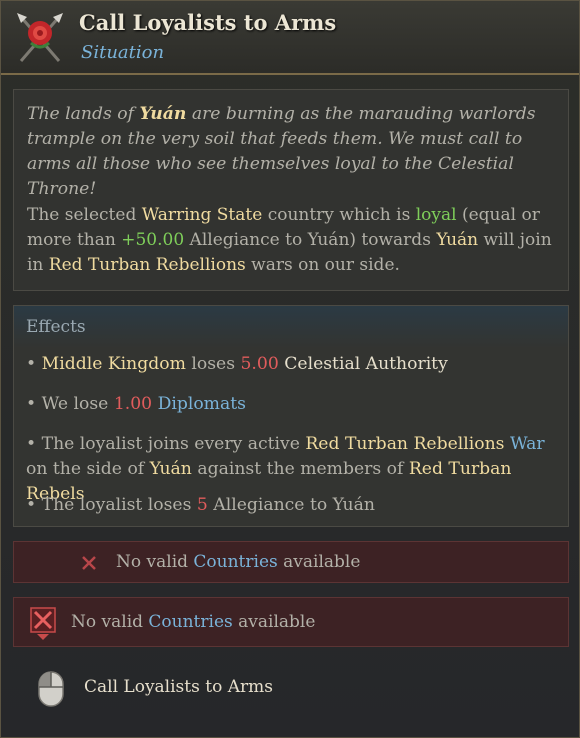 Image resolution: width=580 pixels, height=738 pixels. I want to click on link-middle-kingdom: Middle Kingdom, so click(114, 364).